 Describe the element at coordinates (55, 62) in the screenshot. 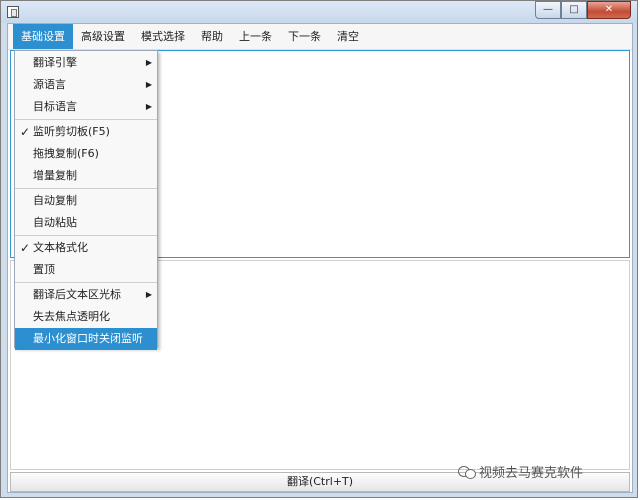

I see `menu-item-label: 翻译引擎` at that location.